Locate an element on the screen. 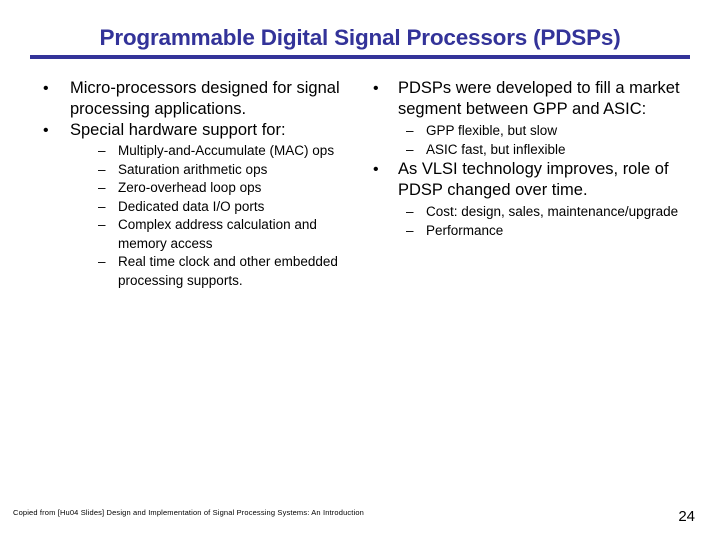 Image resolution: width=720 pixels, height=540 pixels. sub-bullet-item: – GPP flexible, but slow is located at coordinates (551, 131).